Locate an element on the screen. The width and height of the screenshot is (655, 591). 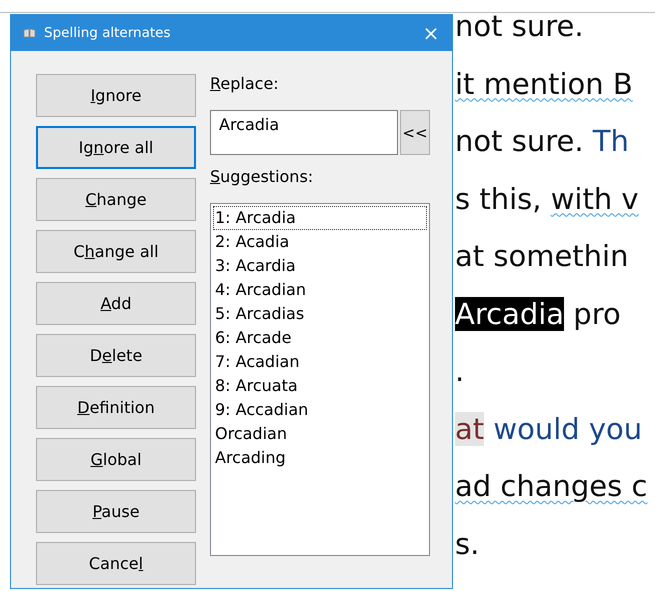
dialog-button: Change all is located at coordinates (116, 251).